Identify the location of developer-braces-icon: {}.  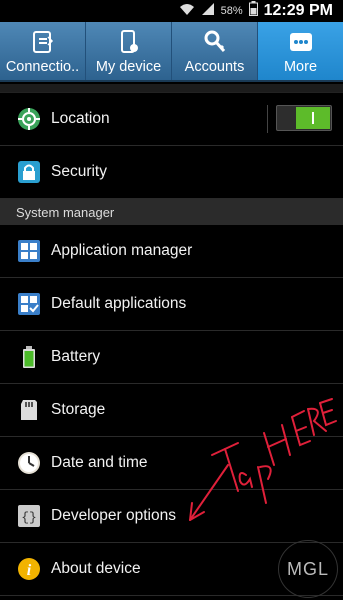
(29, 516).